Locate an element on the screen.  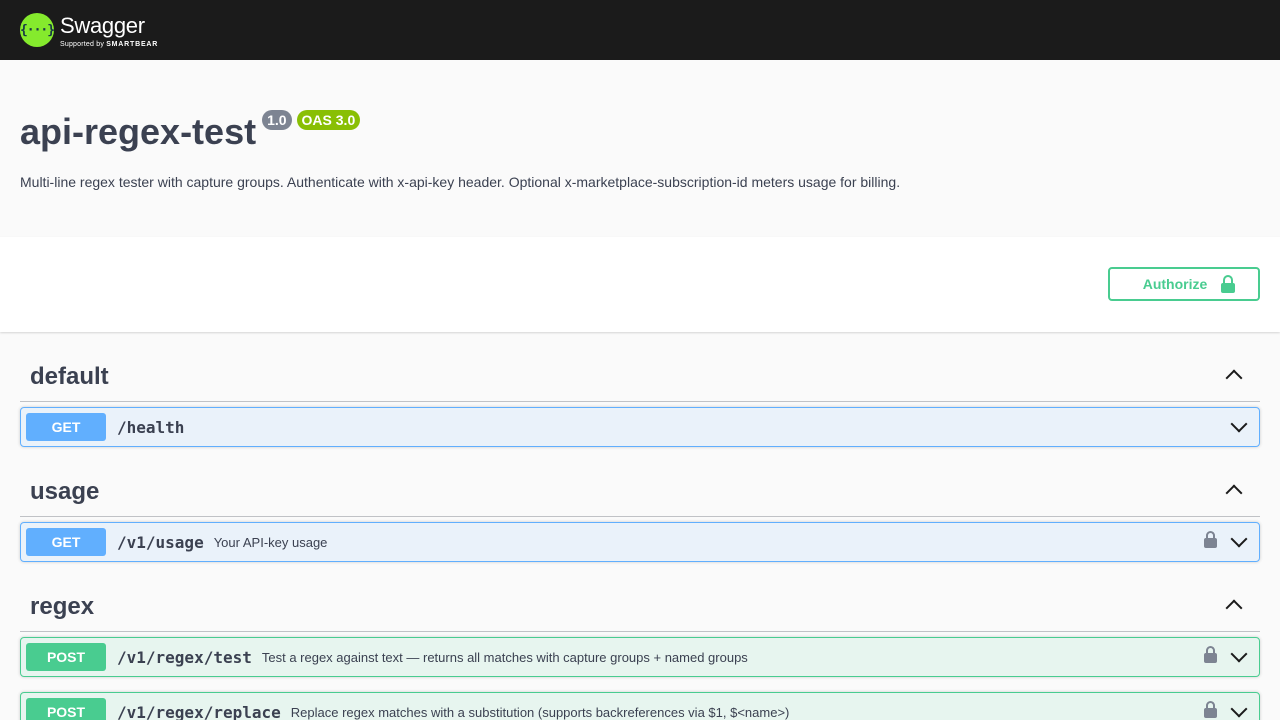
tag-header-usage: usage is located at coordinates (640, 482).